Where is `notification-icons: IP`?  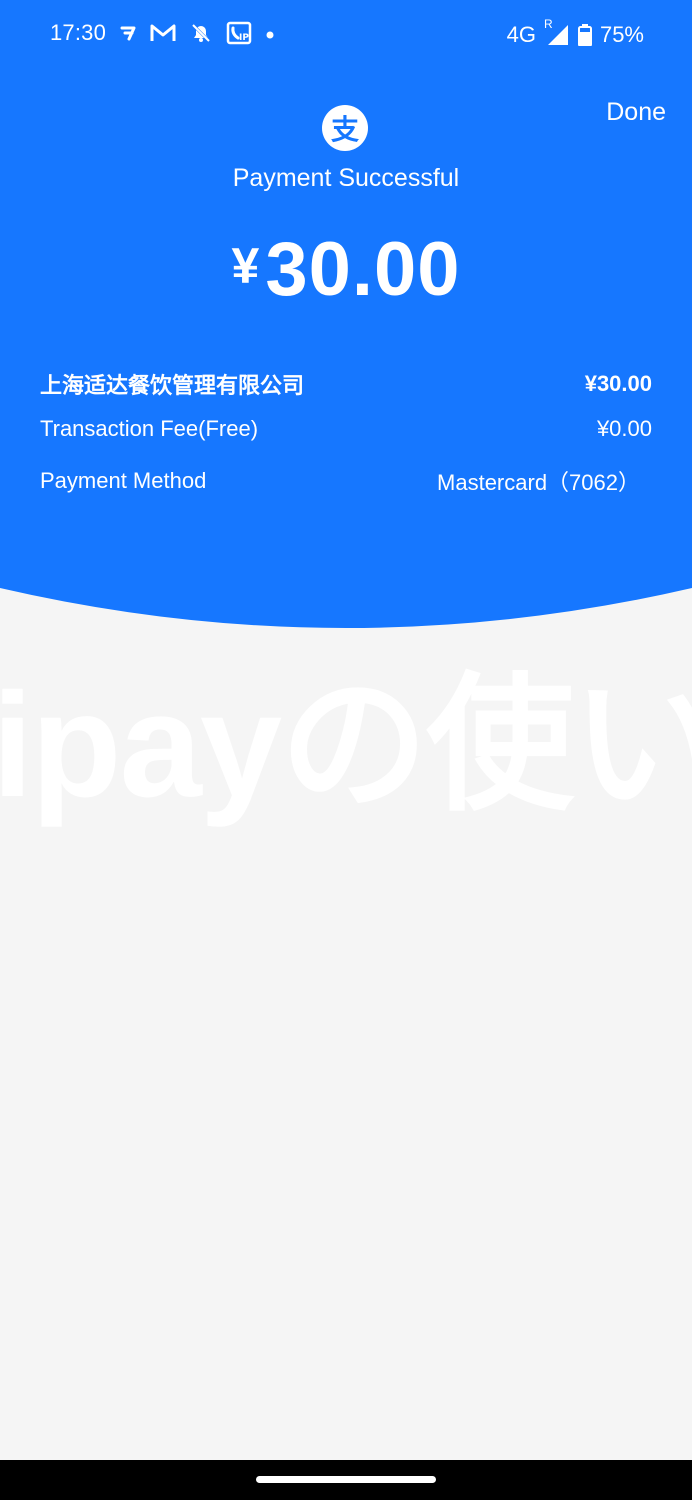
notification-icons: IP is located at coordinates (197, 35).